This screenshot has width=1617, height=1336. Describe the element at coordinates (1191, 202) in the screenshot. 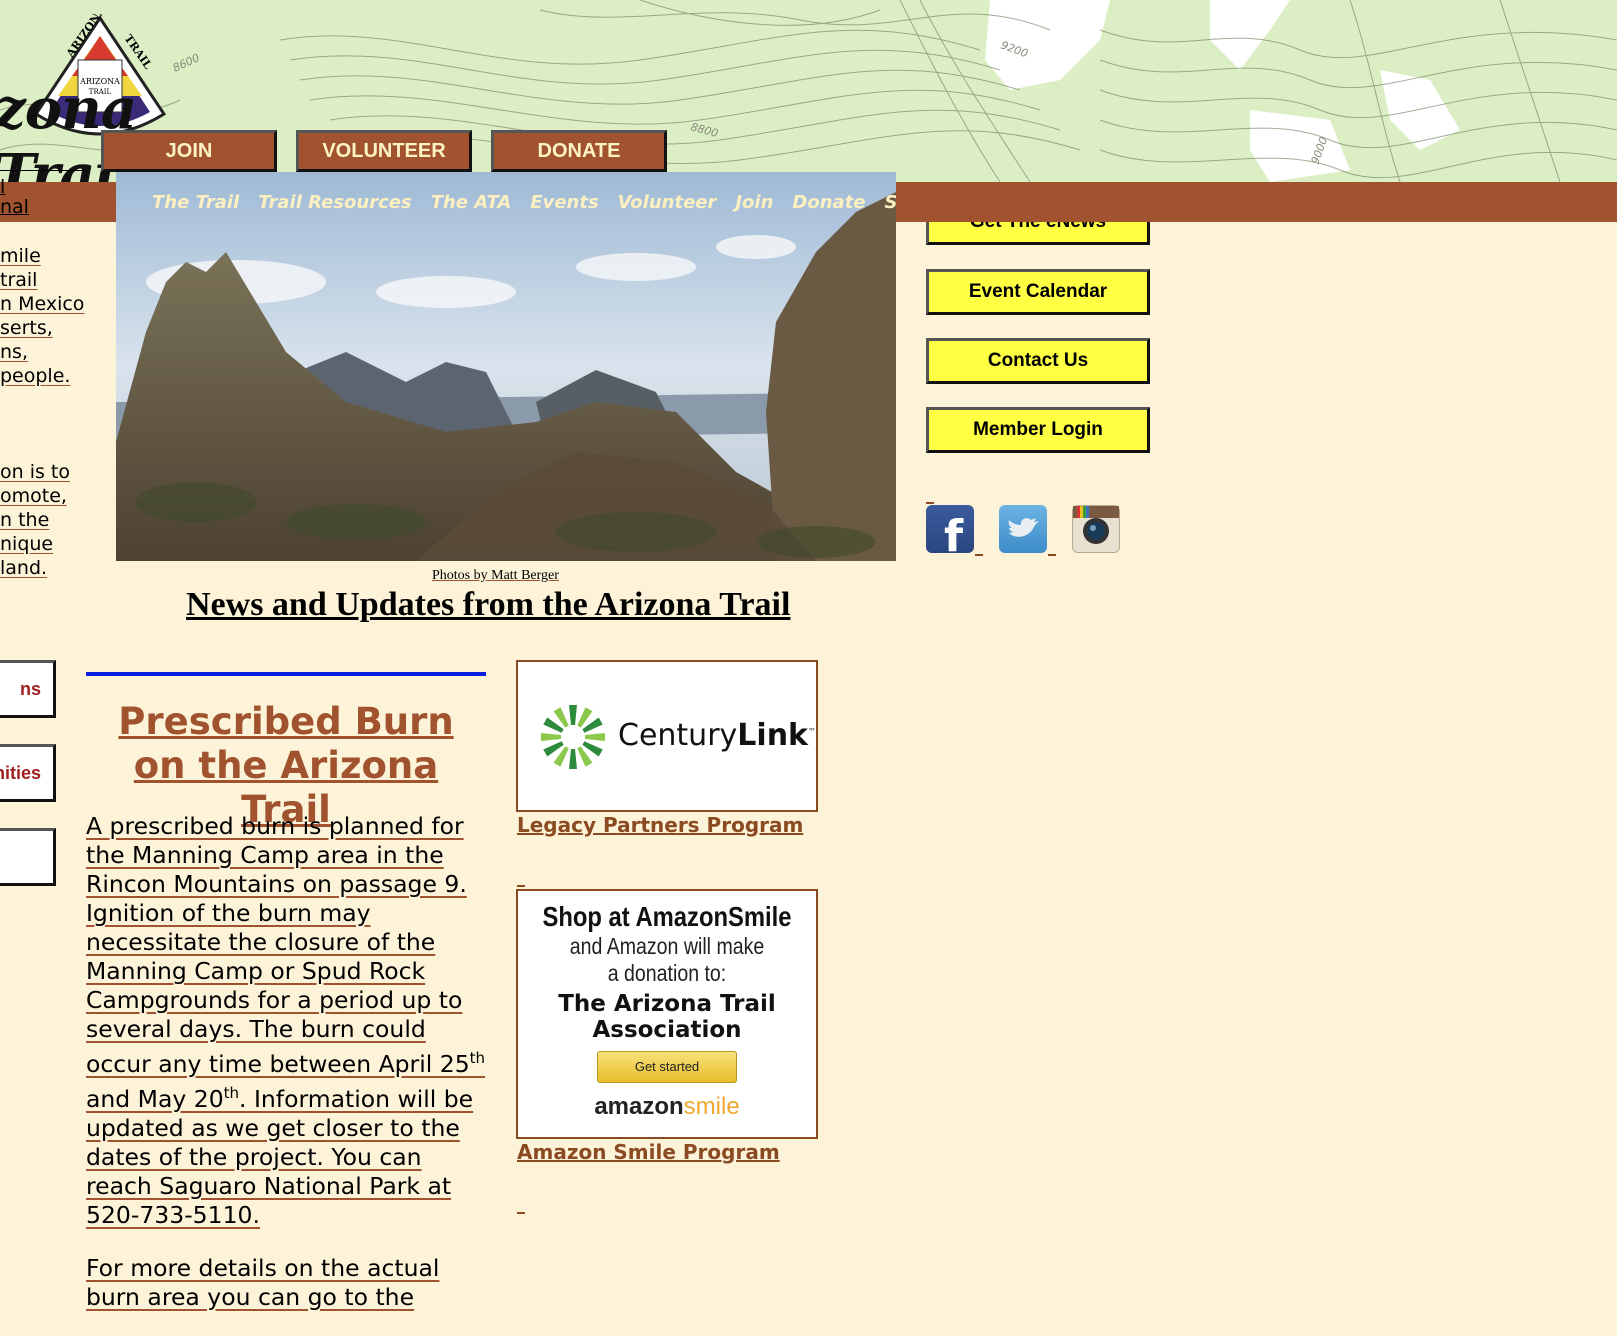

I see `nav-links: Links` at that location.